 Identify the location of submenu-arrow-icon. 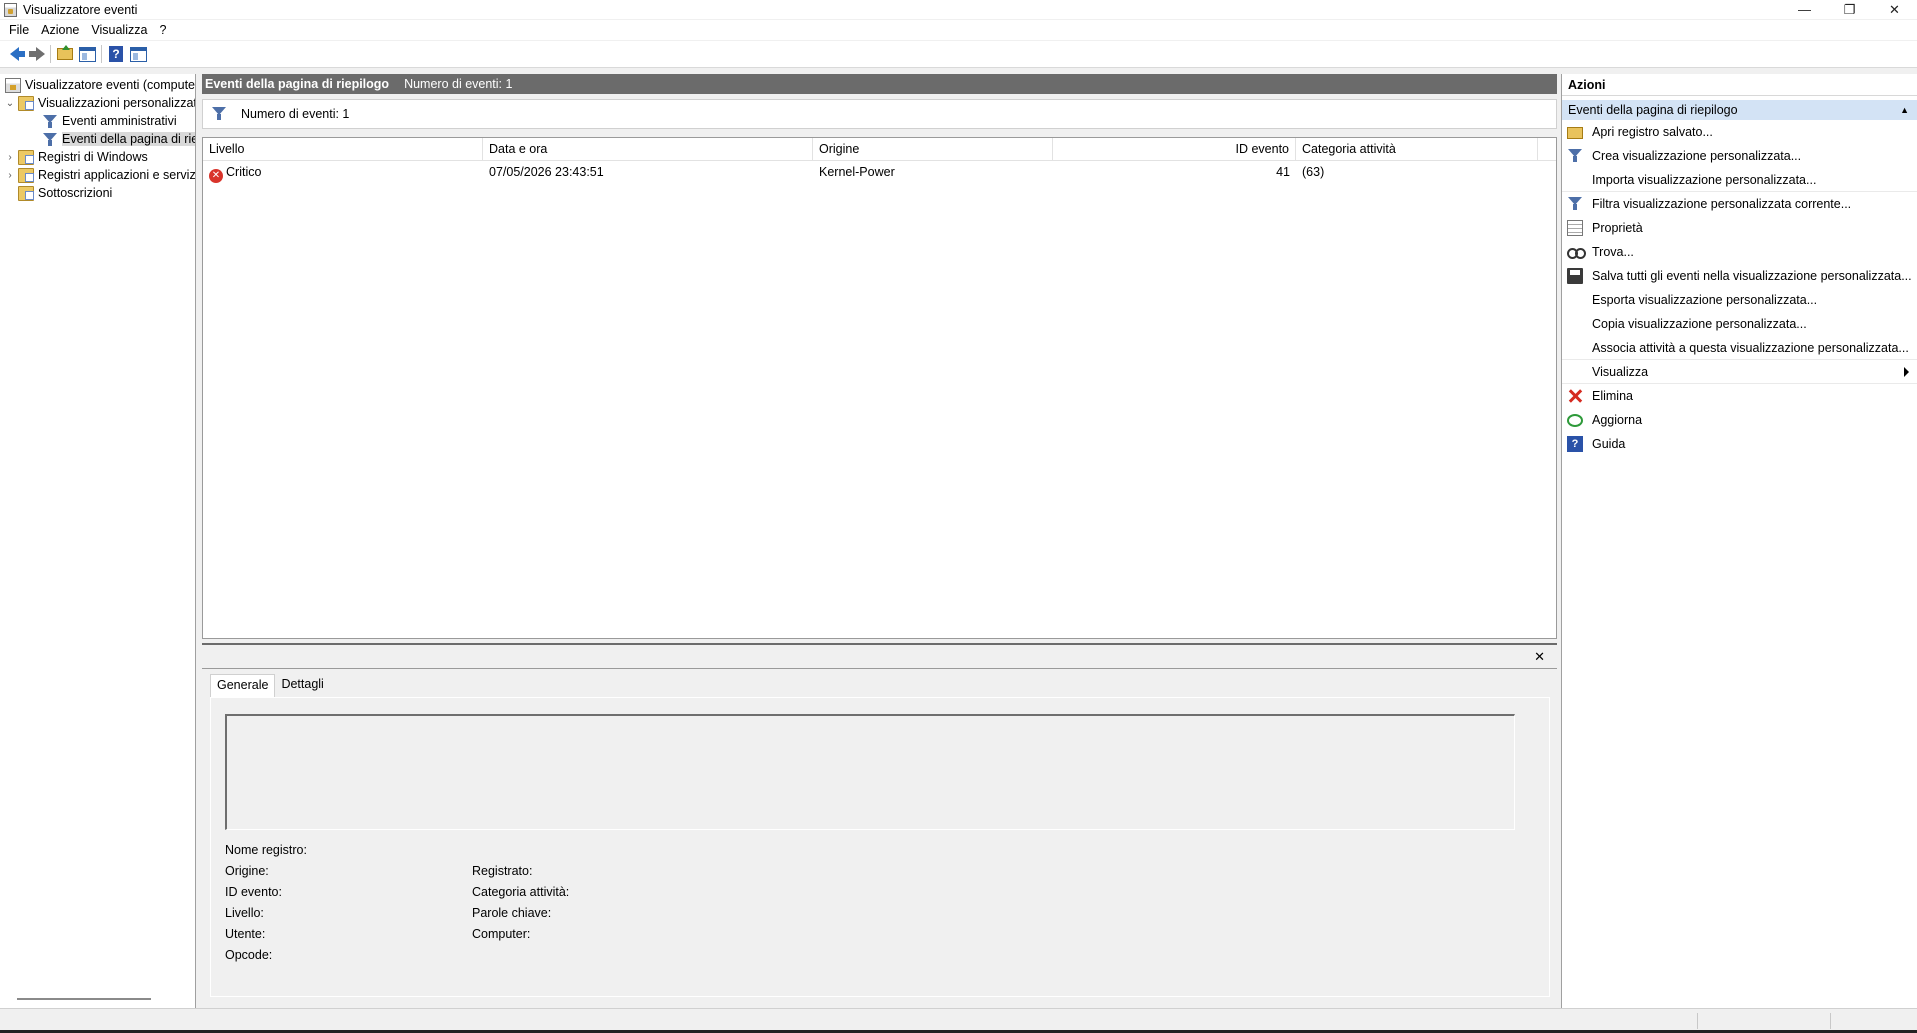
(1906, 372).